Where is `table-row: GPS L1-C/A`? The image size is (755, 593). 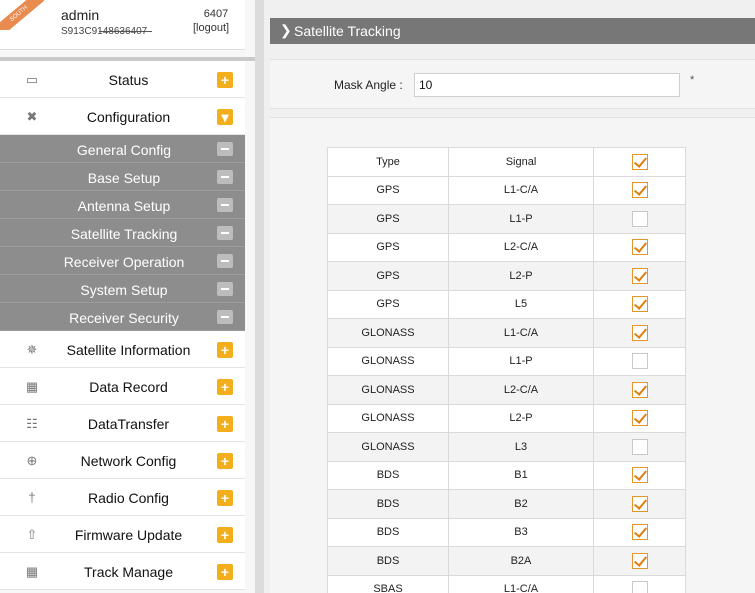 table-row: GPS L1-C/A is located at coordinates (506, 190).